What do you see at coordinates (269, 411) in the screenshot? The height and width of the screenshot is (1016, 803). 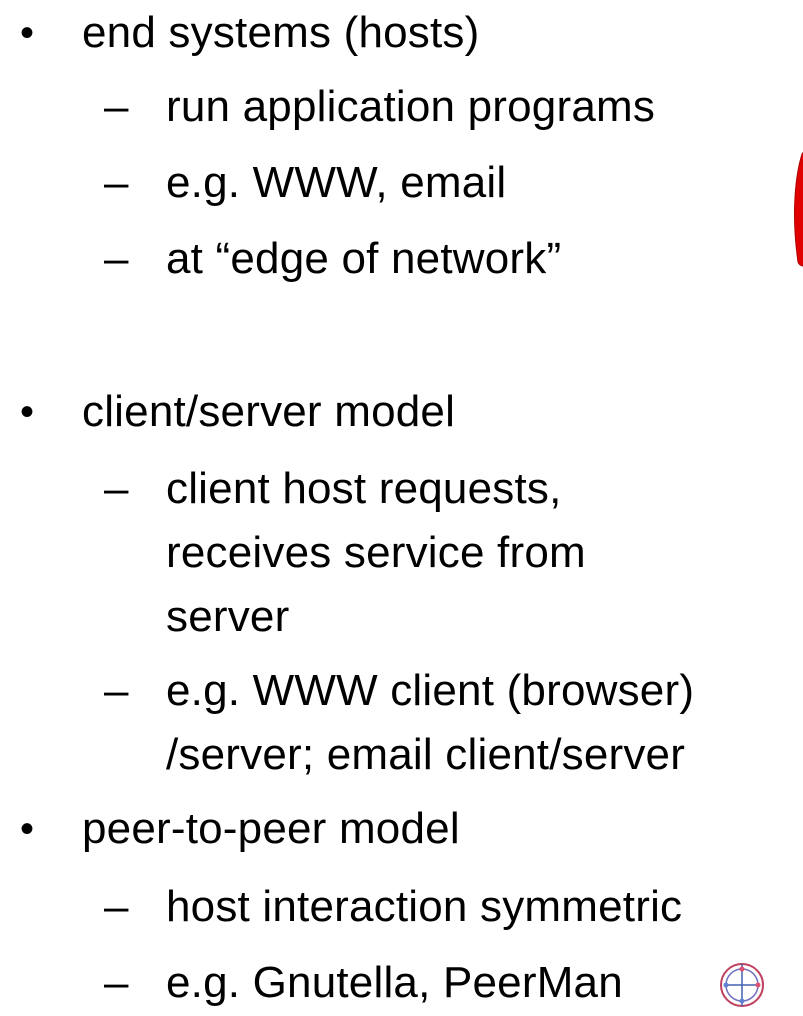 I see `bullet-heading-client-server: client/server model` at bounding box center [269, 411].